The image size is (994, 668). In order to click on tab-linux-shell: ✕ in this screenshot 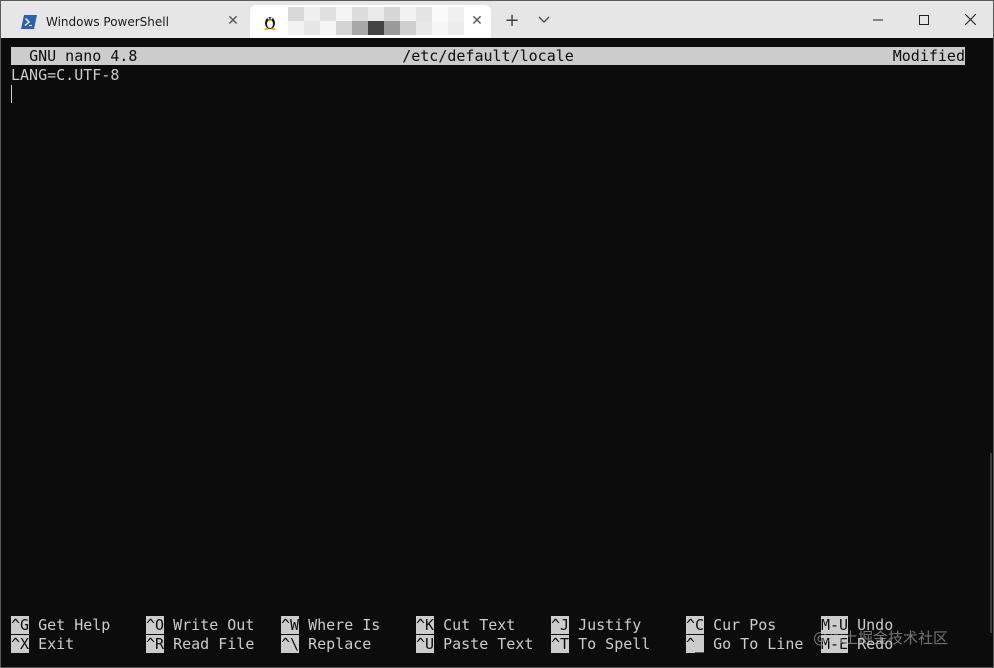, I will do `click(370, 21)`.